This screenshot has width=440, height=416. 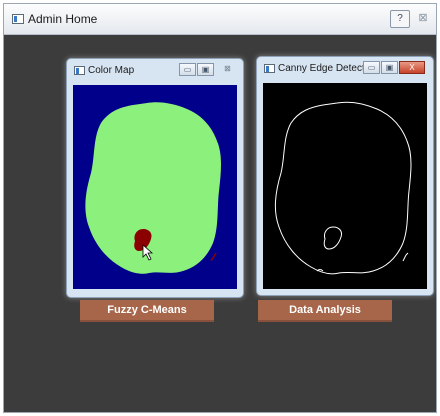 What do you see at coordinates (18, 19) in the screenshot?
I see `app-window-icon` at bounding box center [18, 19].